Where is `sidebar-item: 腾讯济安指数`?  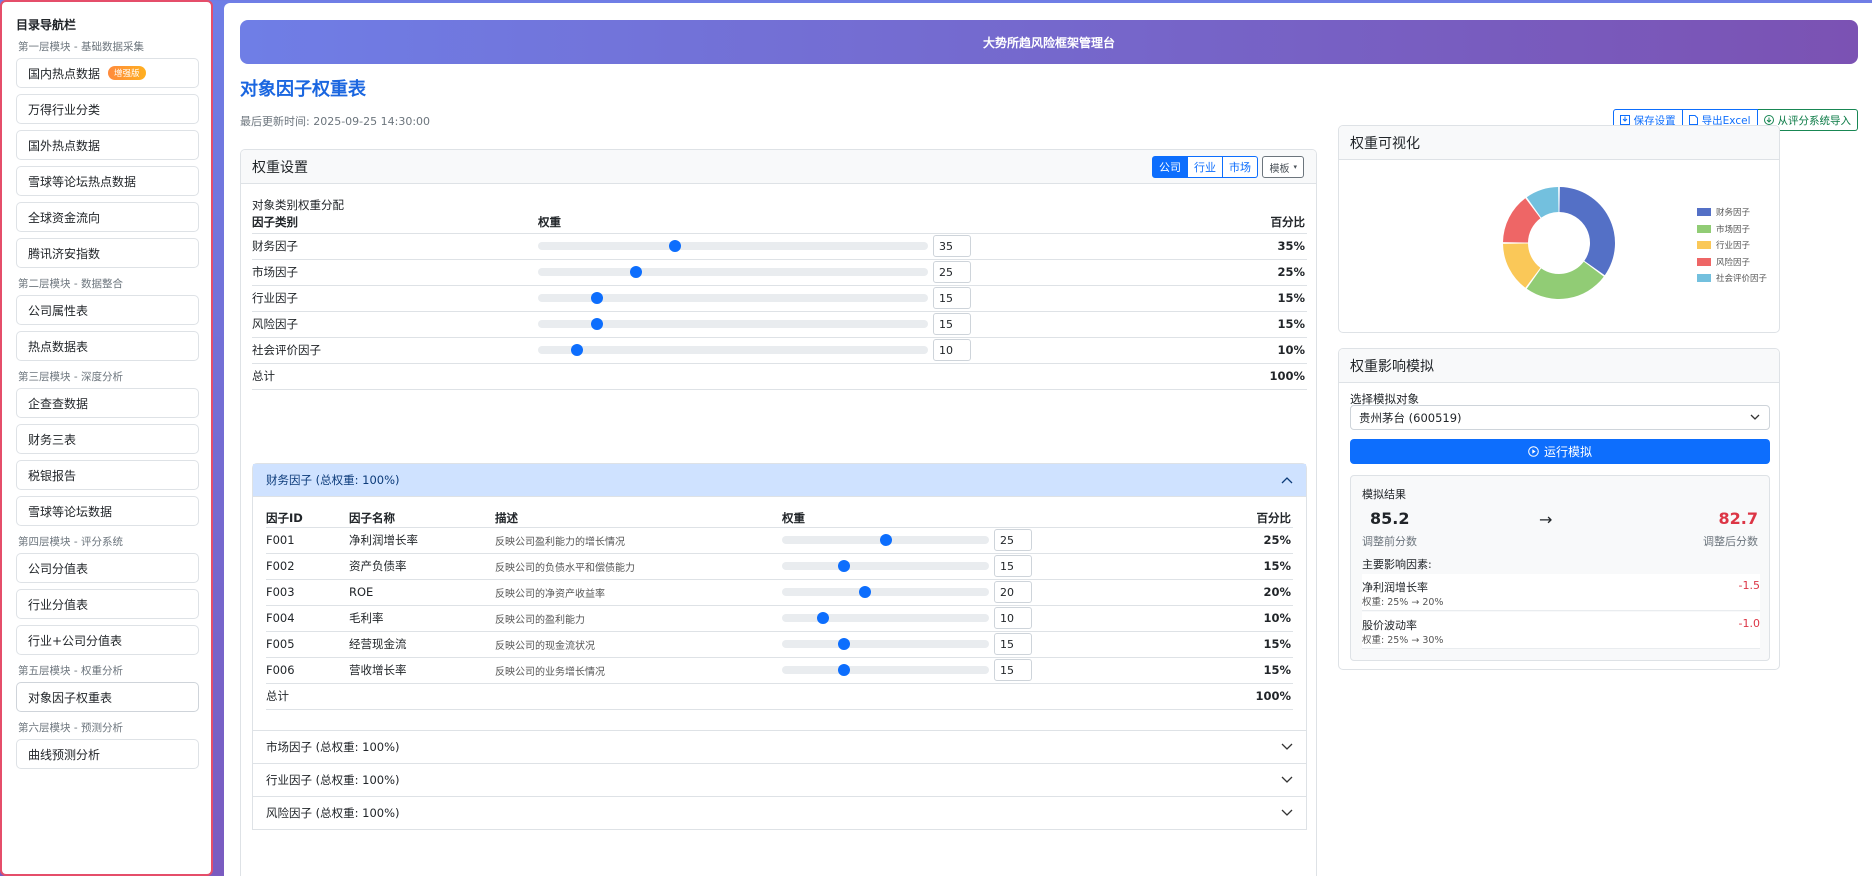 sidebar-item: 腾讯济安指数 is located at coordinates (107, 253).